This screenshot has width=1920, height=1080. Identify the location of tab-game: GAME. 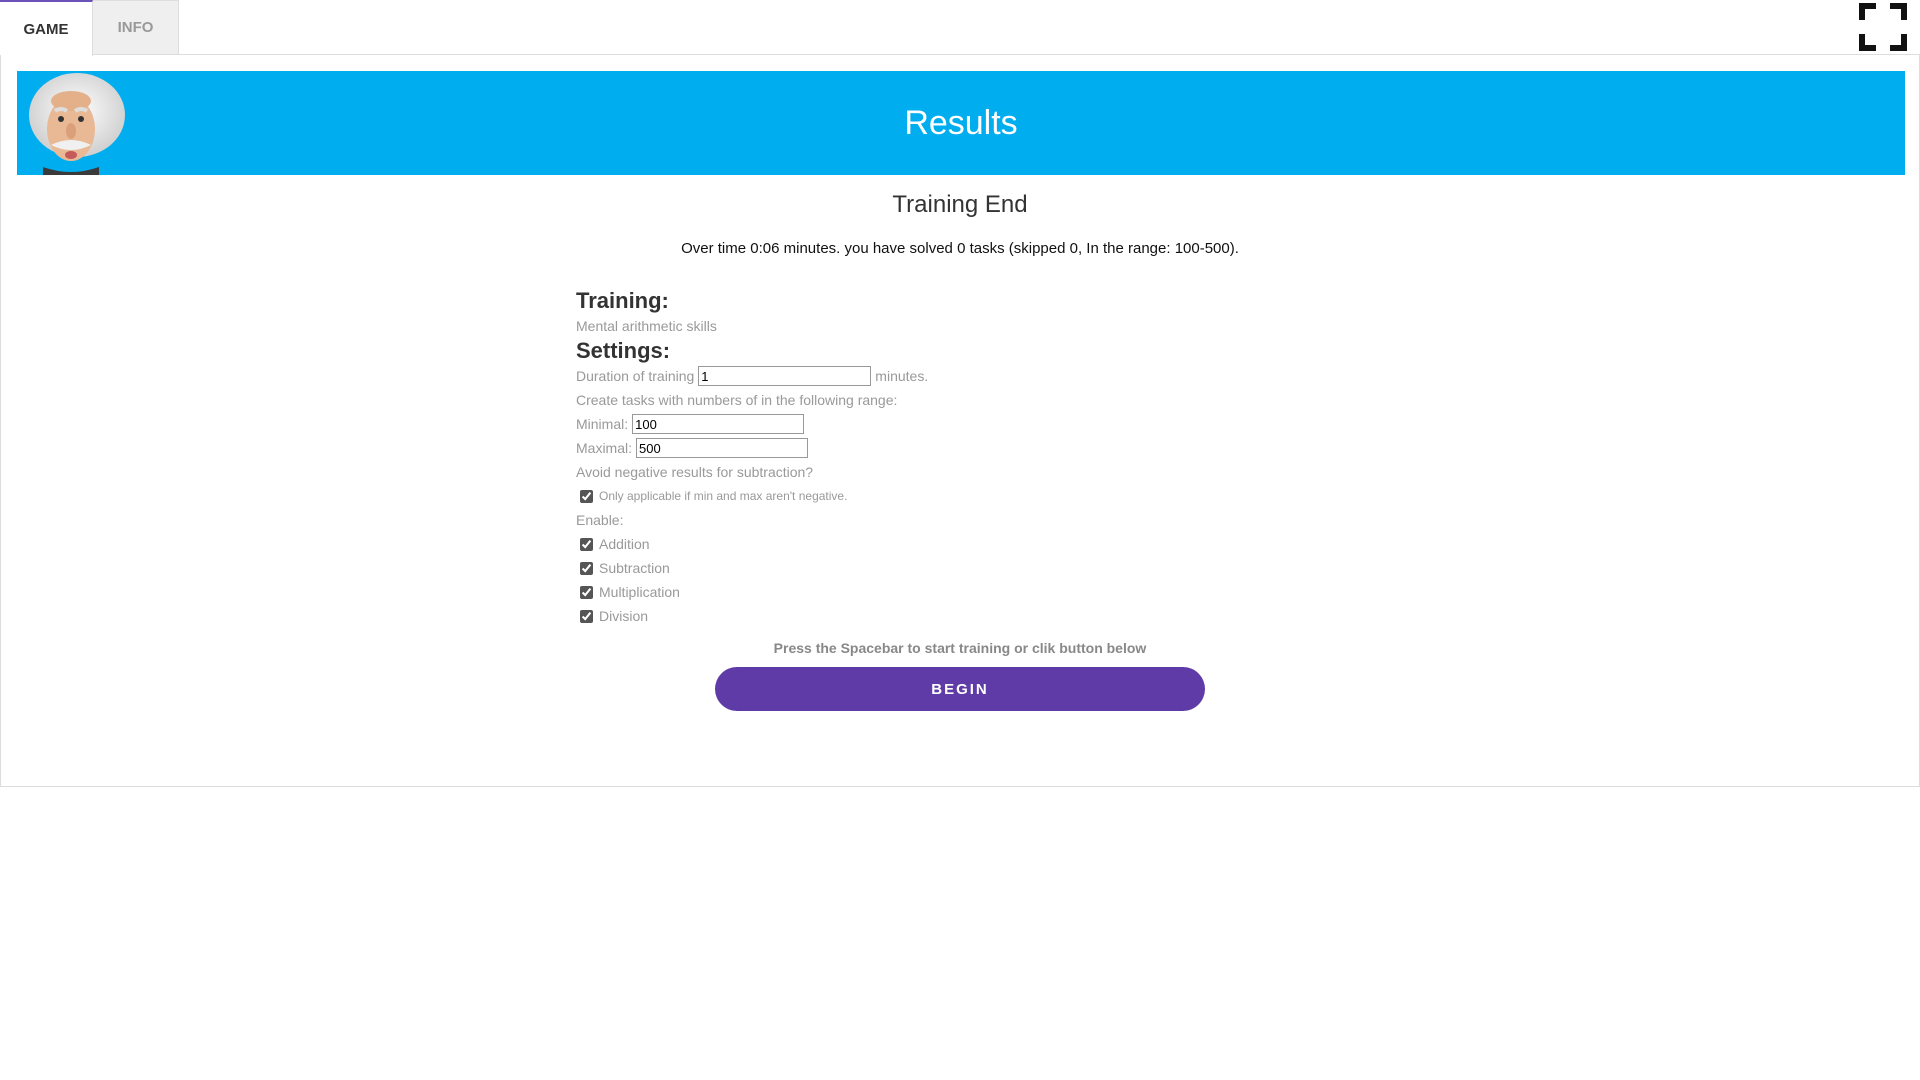
(46, 28).